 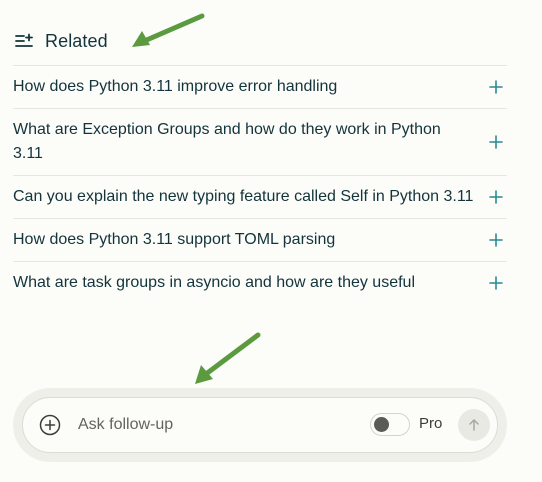 I want to click on related-title: Related, so click(x=76, y=40).